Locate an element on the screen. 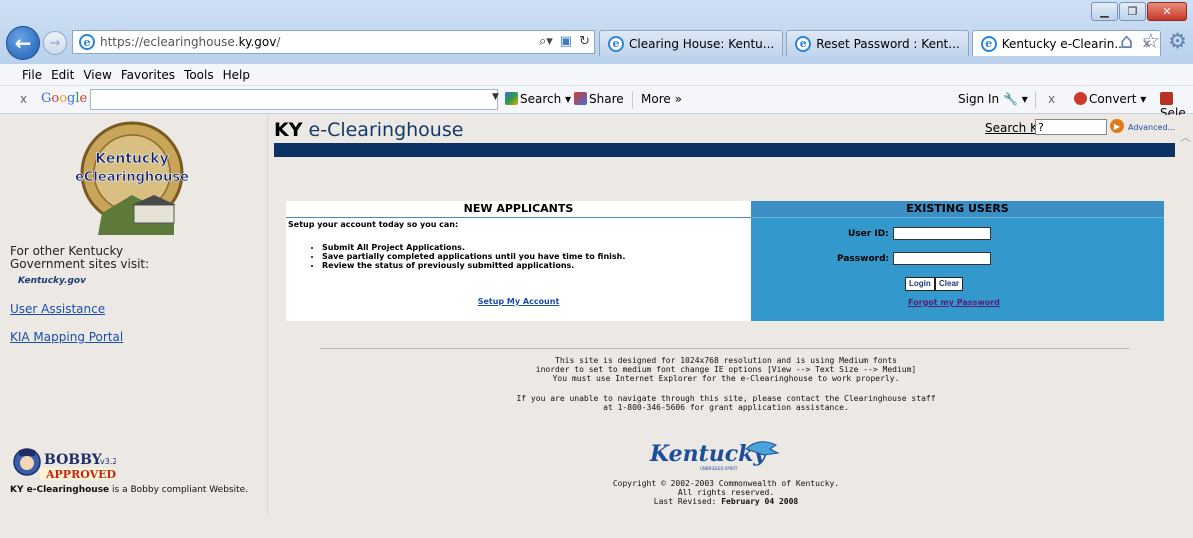 Image resolution: width=1193 pixels, height=538 pixels. new-applicants-header: NEW APPLICANTS is located at coordinates (518, 209).